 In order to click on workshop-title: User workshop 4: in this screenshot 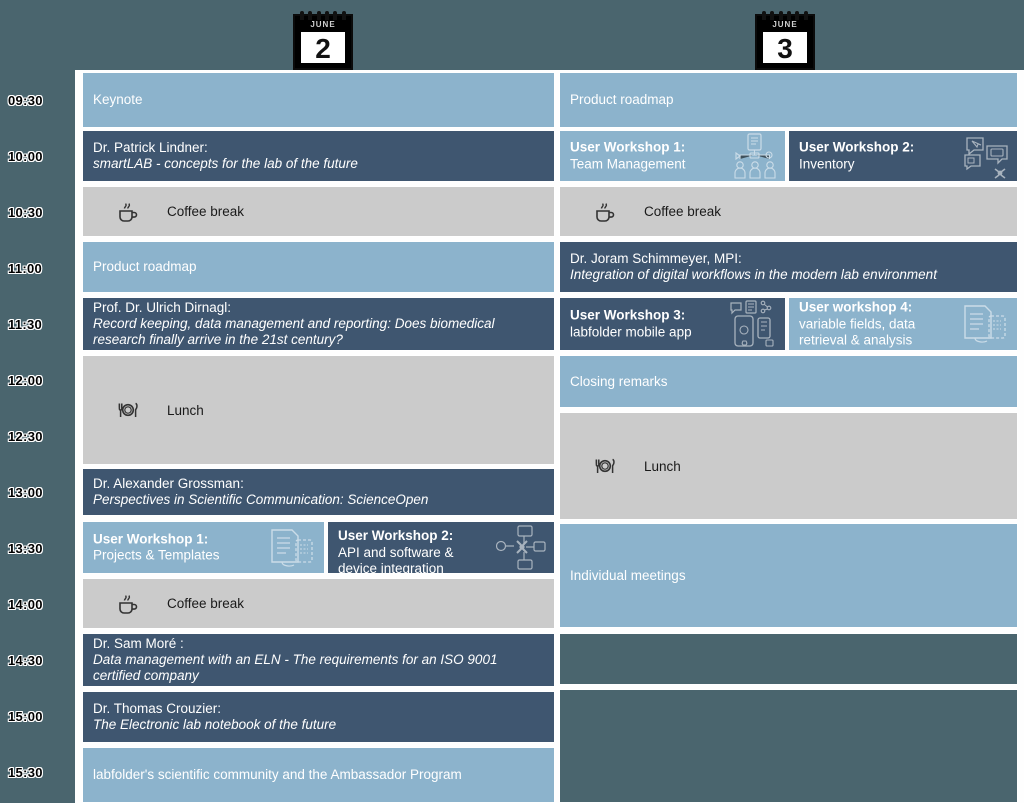, I will do `click(856, 307)`.